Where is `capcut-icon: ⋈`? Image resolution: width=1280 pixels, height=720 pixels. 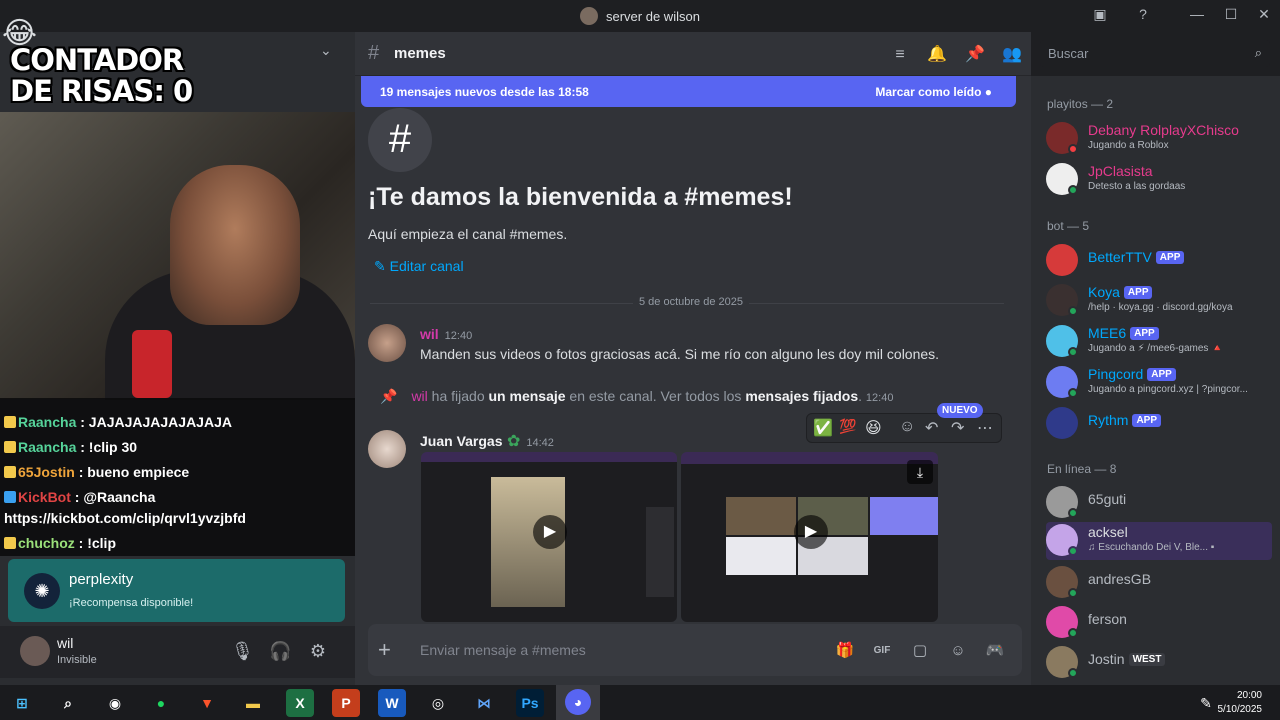 capcut-icon: ⋈ is located at coordinates (484, 703).